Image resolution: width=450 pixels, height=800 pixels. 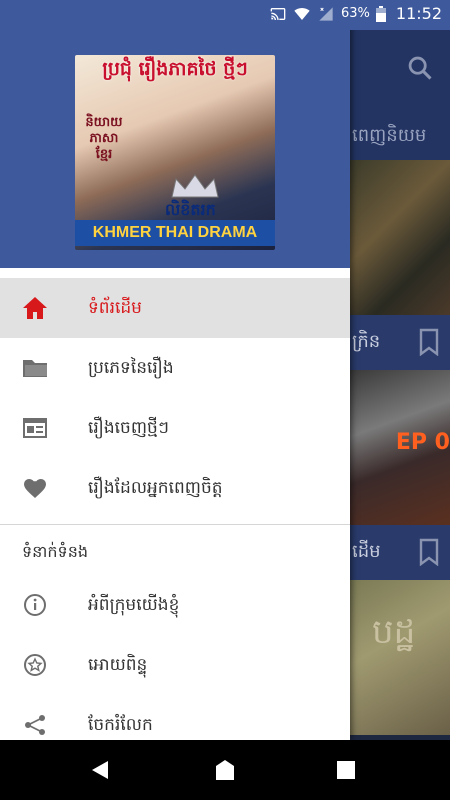 What do you see at coordinates (225, 15) in the screenshot?
I see `status-bar: 63% 11:52` at bounding box center [225, 15].